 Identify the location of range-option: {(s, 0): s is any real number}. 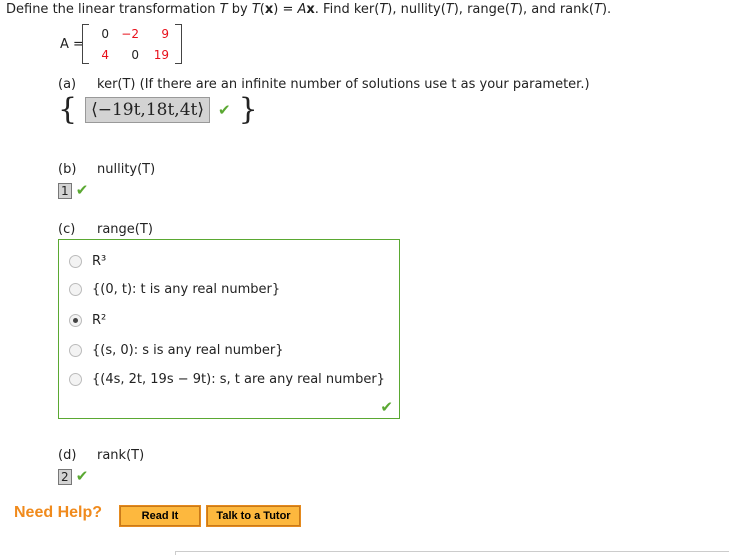
(176, 350).